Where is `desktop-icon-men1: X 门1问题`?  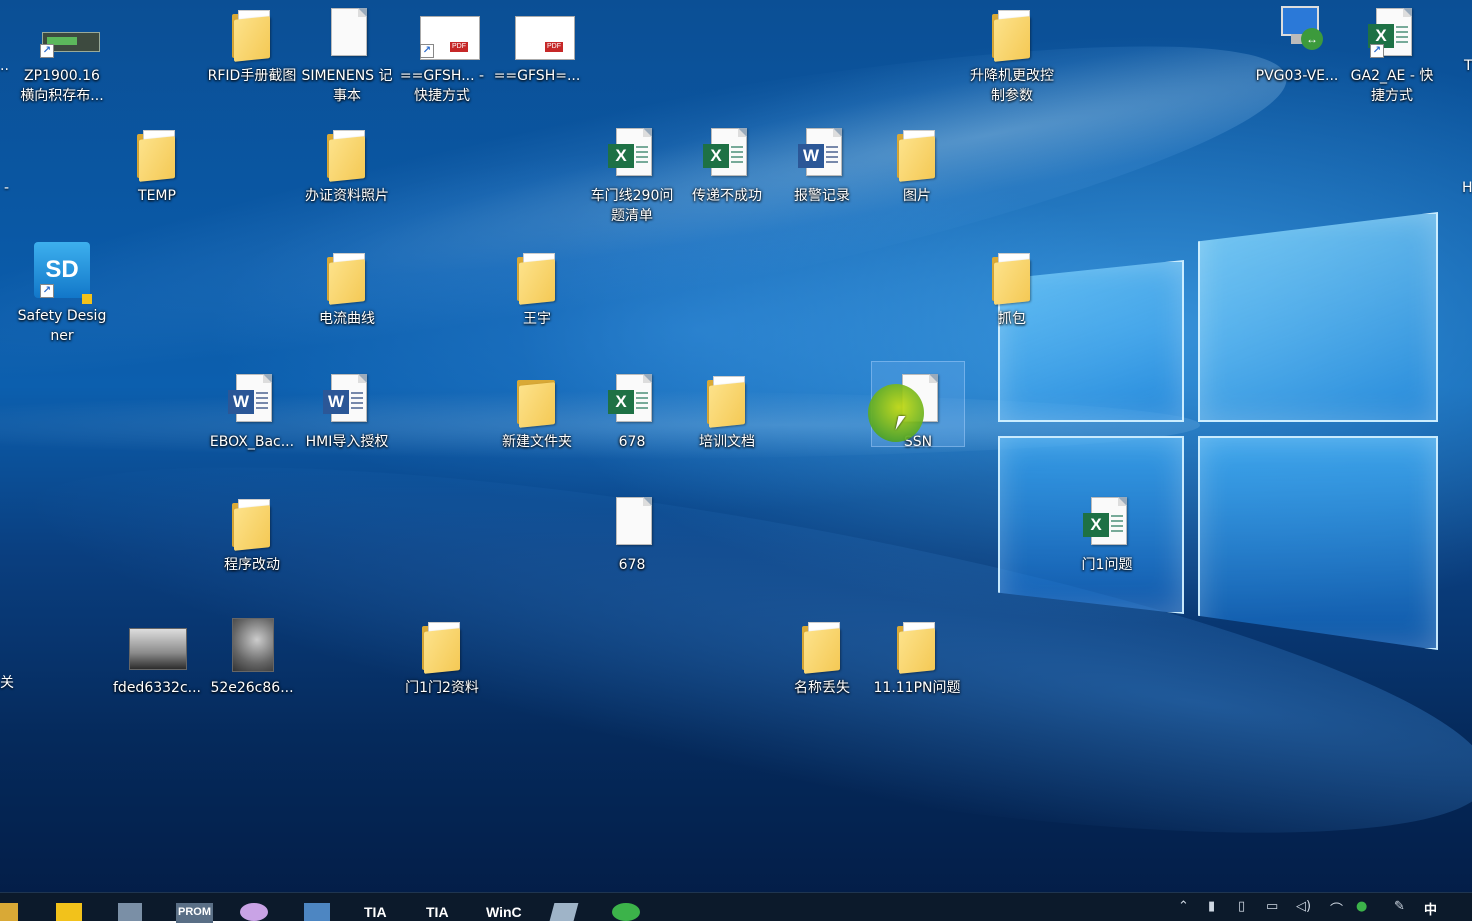
desktop-icon-men1: X 门1问题 is located at coordinates (1107, 535).